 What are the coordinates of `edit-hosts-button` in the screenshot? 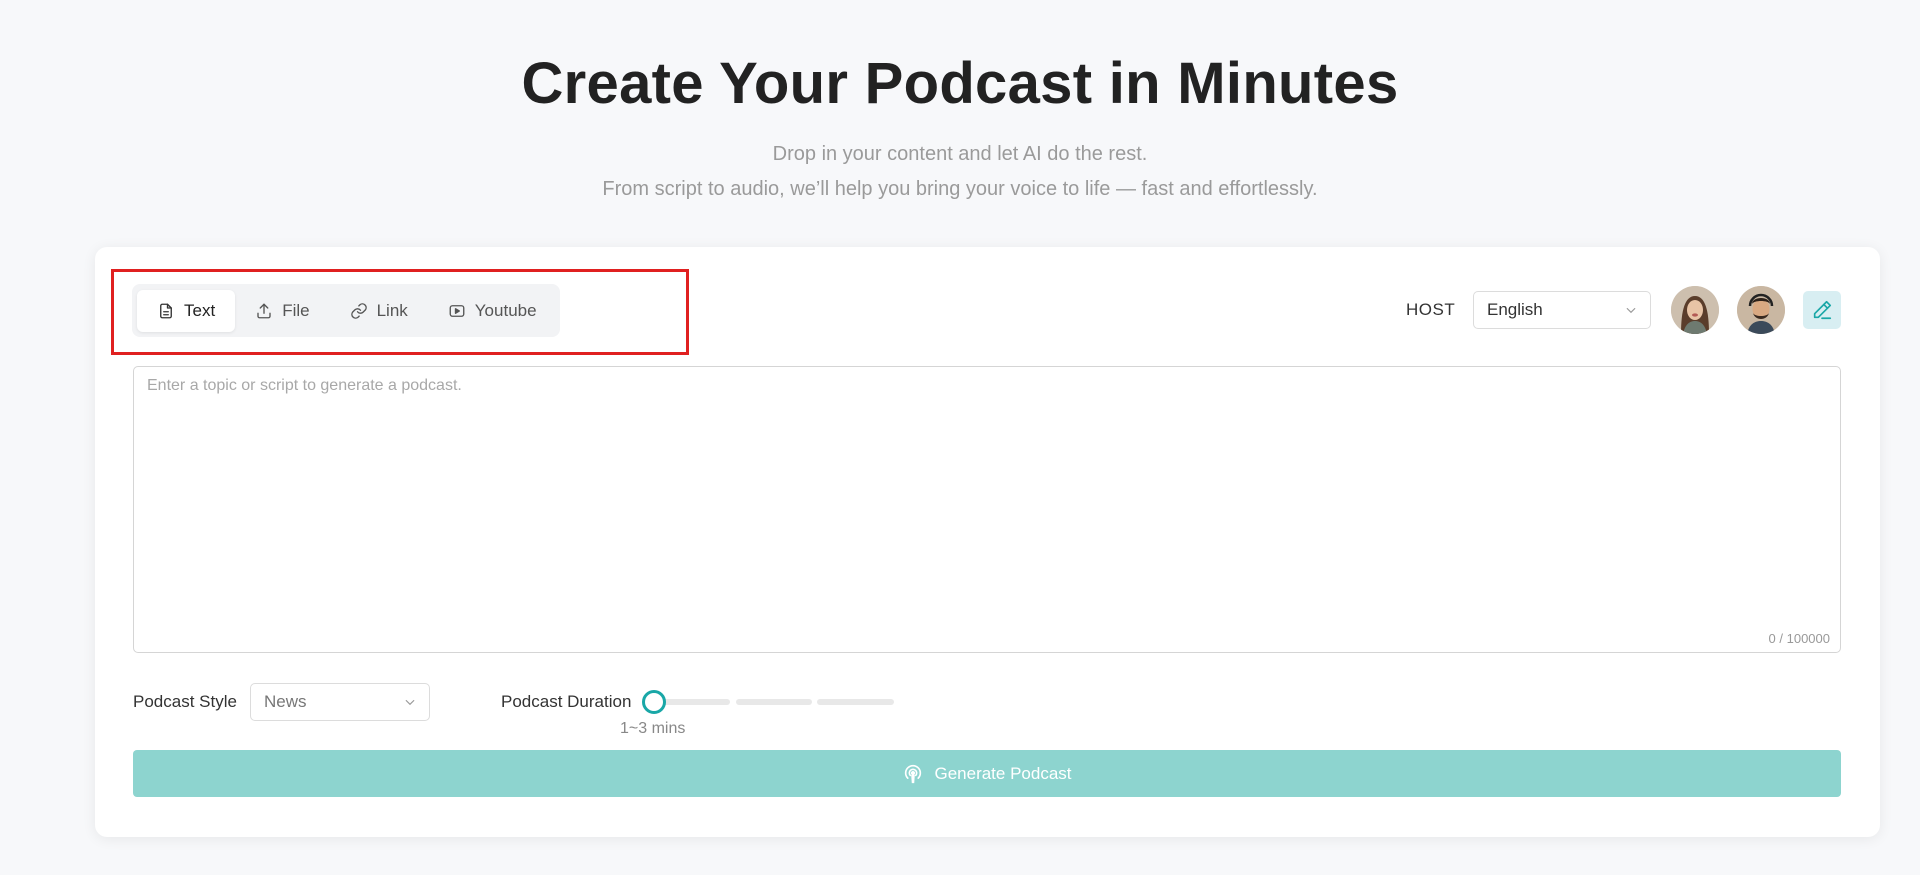 It's located at (1822, 310).